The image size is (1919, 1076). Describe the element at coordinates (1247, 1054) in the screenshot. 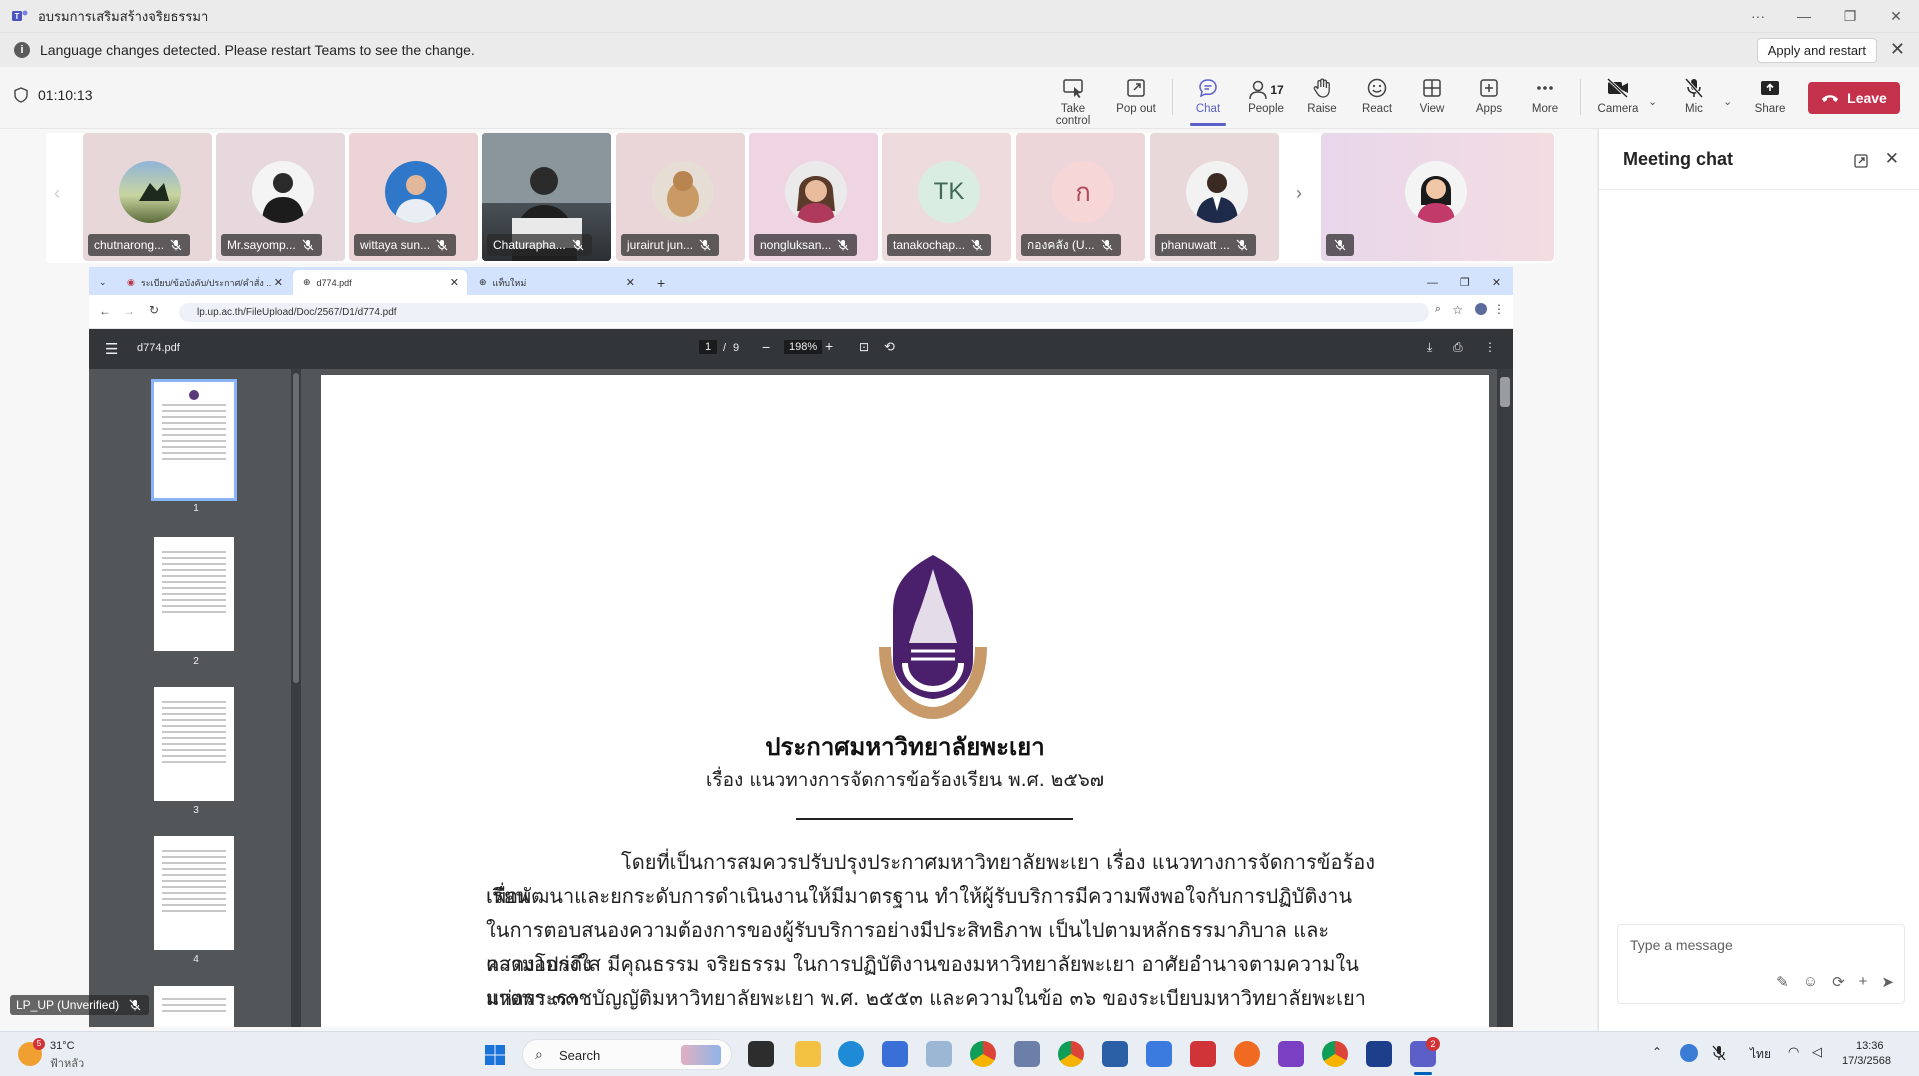

I see `firefox-icon` at that location.